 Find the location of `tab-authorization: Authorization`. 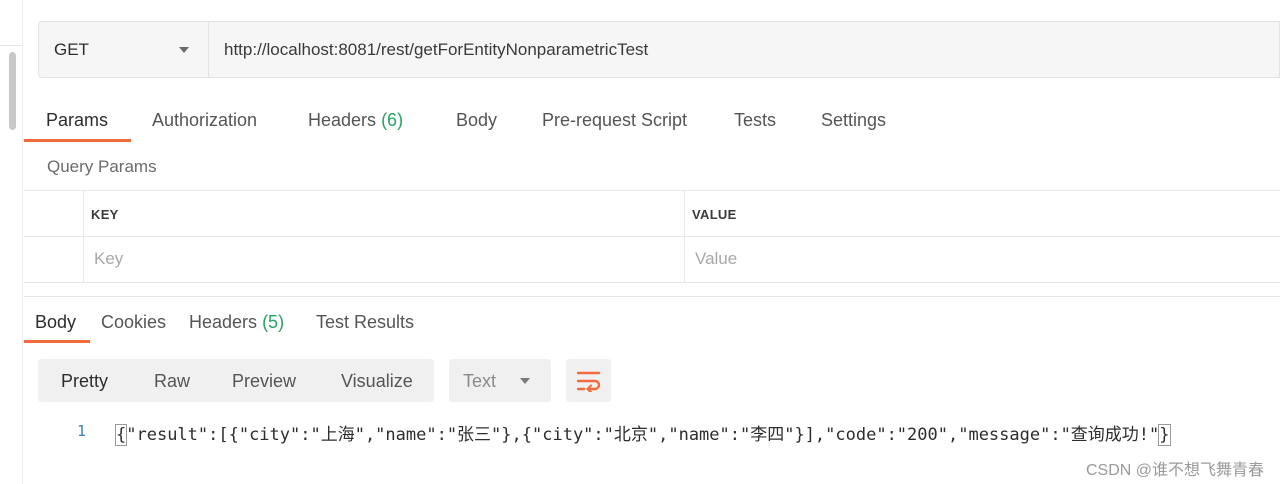

tab-authorization: Authorization is located at coordinates (204, 120).